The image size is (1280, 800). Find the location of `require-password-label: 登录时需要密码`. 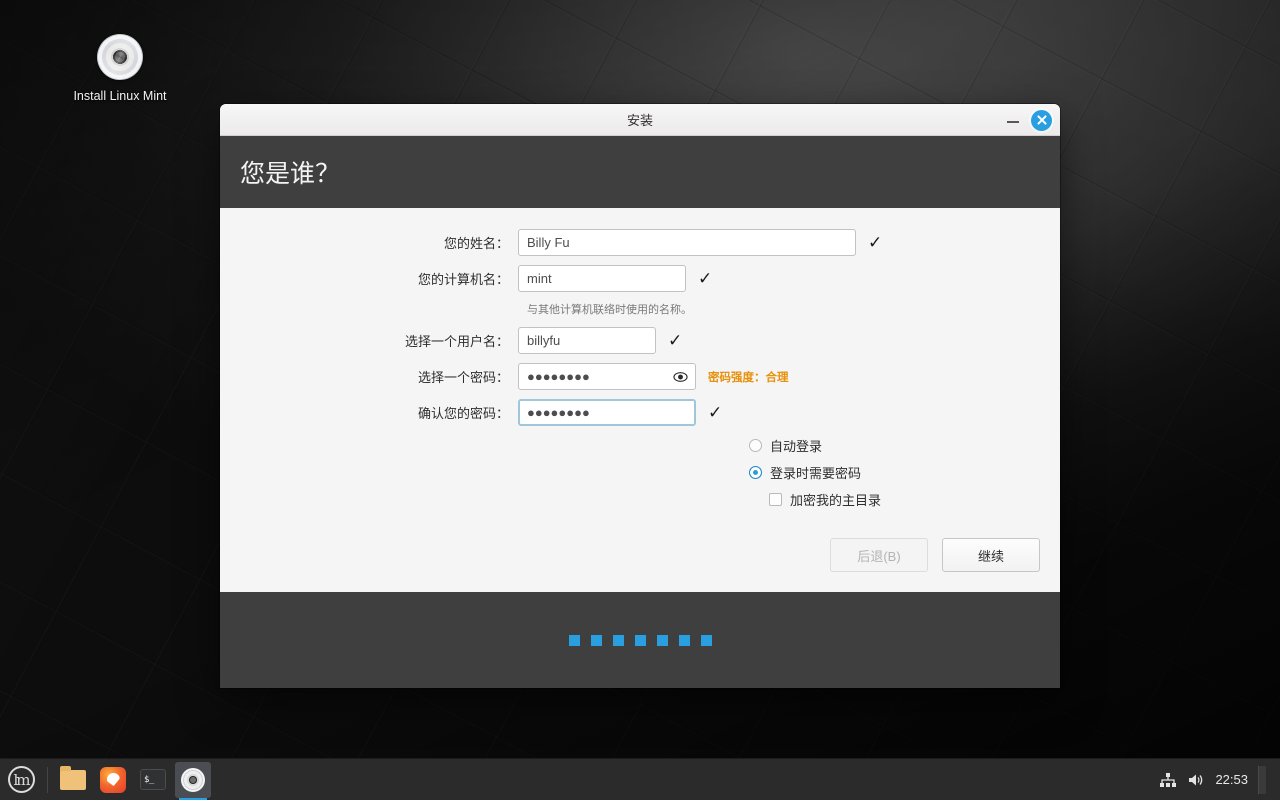

require-password-label: 登录时需要密码 is located at coordinates (816, 473).